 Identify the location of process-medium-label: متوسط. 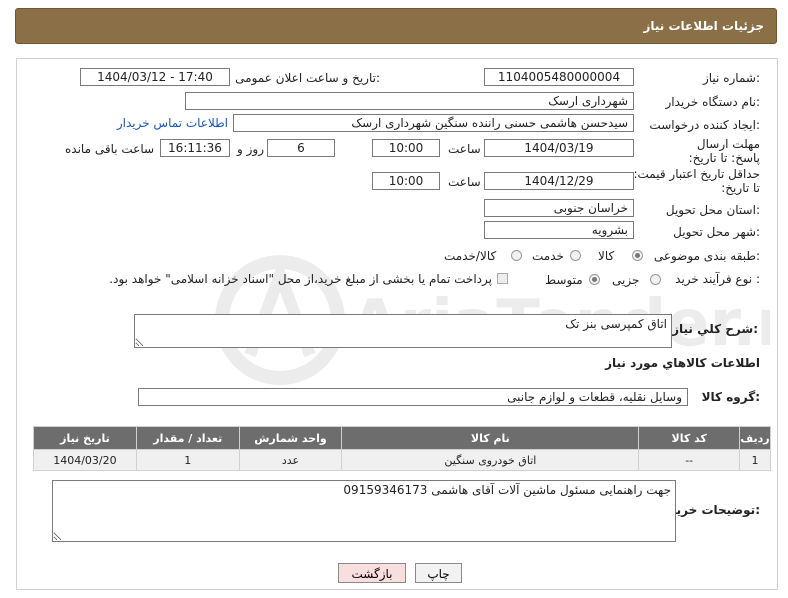
(564, 280).